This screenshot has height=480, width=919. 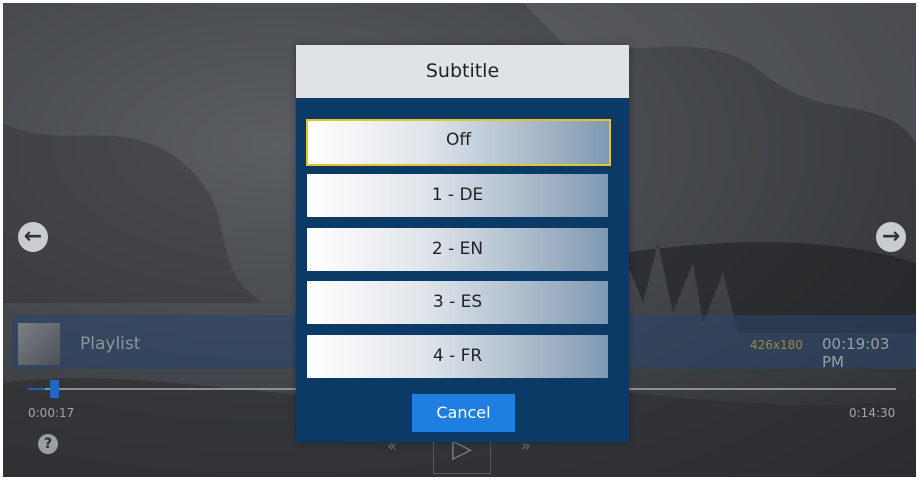 What do you see at coordinates (33, 237) in the screenshot?
I see `arrow-left-icon: ←` at bounding box center [33, 237].